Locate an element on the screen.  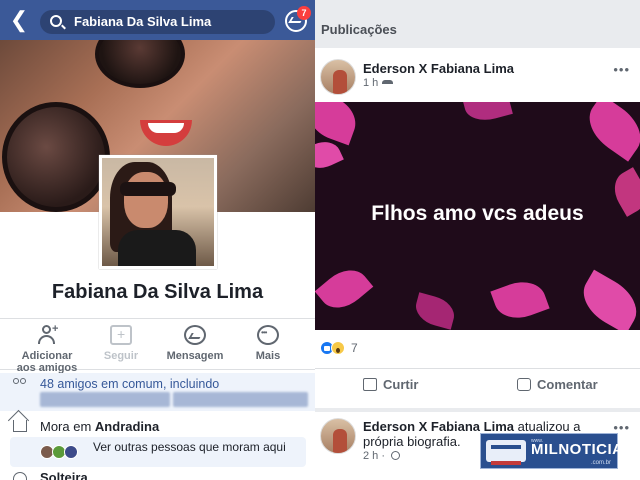
wow-reaction-icon is located at coordinates (338, 348).